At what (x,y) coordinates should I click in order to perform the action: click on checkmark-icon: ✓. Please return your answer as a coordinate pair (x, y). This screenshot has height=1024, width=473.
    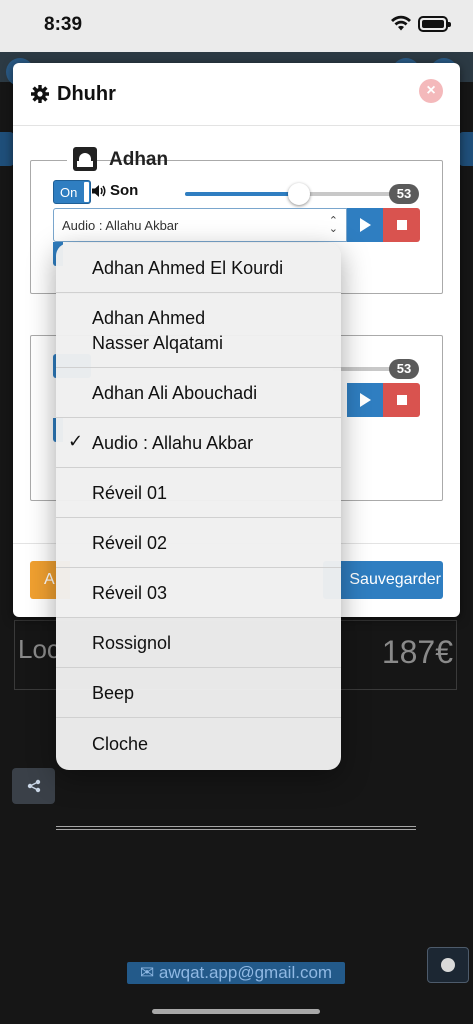
    Looking at the image, I should click on (76, 440).